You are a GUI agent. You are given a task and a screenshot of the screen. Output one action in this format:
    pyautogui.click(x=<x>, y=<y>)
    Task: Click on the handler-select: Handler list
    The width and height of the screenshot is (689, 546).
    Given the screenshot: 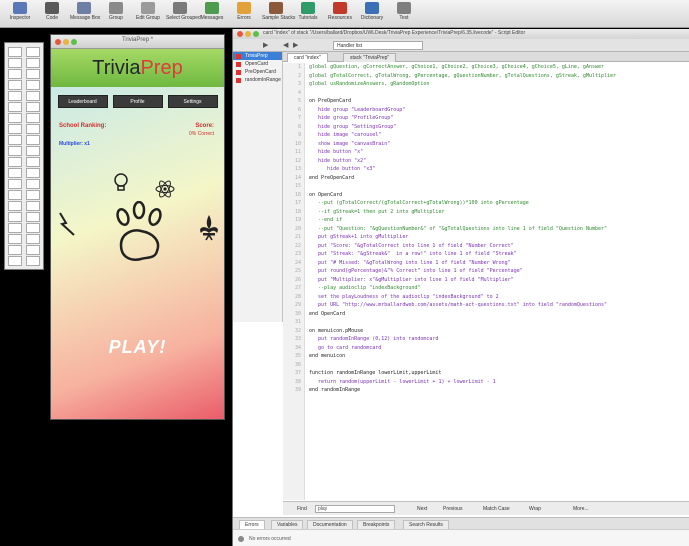 What is the action you would take?
    pyautogui.click(x=378, y=45)
    